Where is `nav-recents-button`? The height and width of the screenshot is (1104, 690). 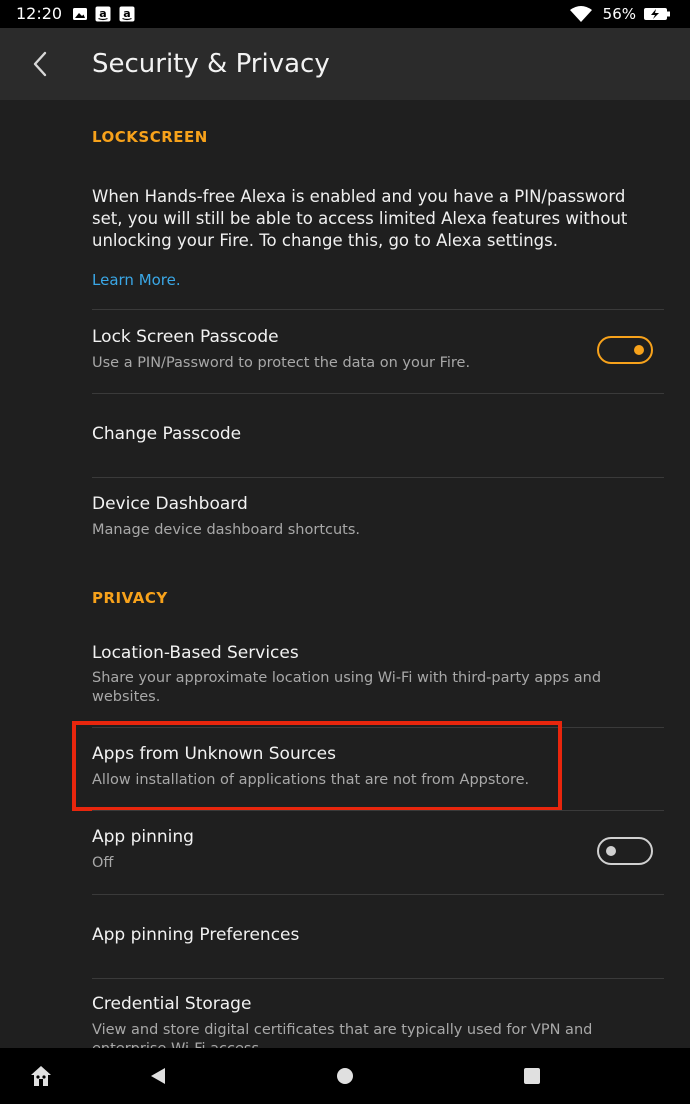 nav-recents-button is located at coordinates (532, 1076).